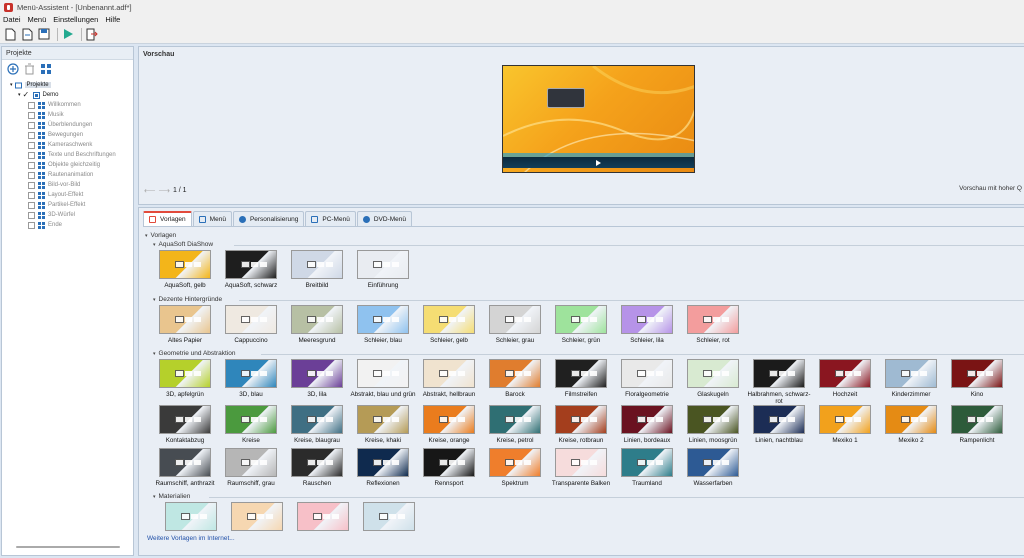  What do you see at coordinates (317, 269) in the screenshot?
I see `template-thumbnail: Breitbild` at bounding box center [317, 269].